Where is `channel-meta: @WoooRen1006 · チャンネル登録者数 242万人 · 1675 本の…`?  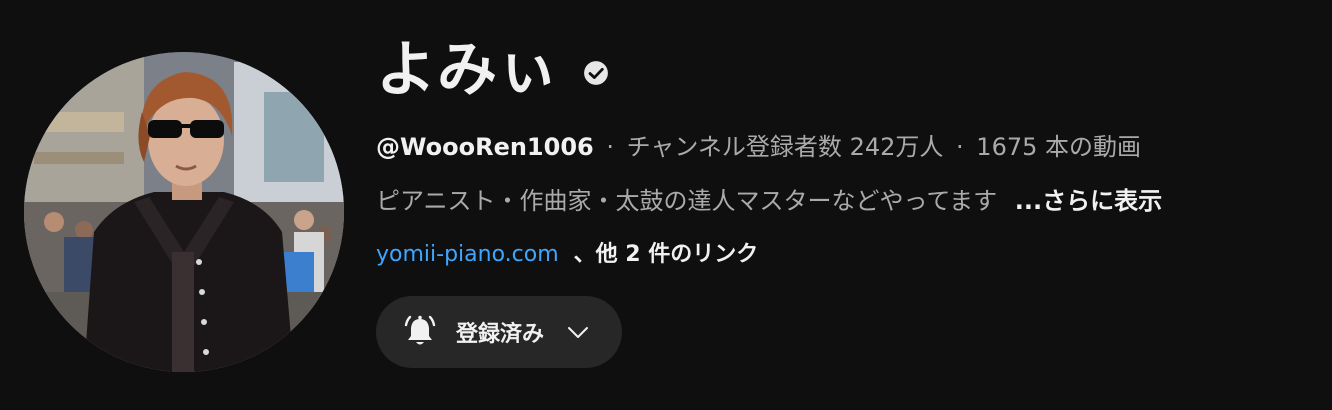
channel-meta: @WoooRen1006 · チャンネル登録者数 242万人 · 1675 本の… is located at coordinates (846, 147).